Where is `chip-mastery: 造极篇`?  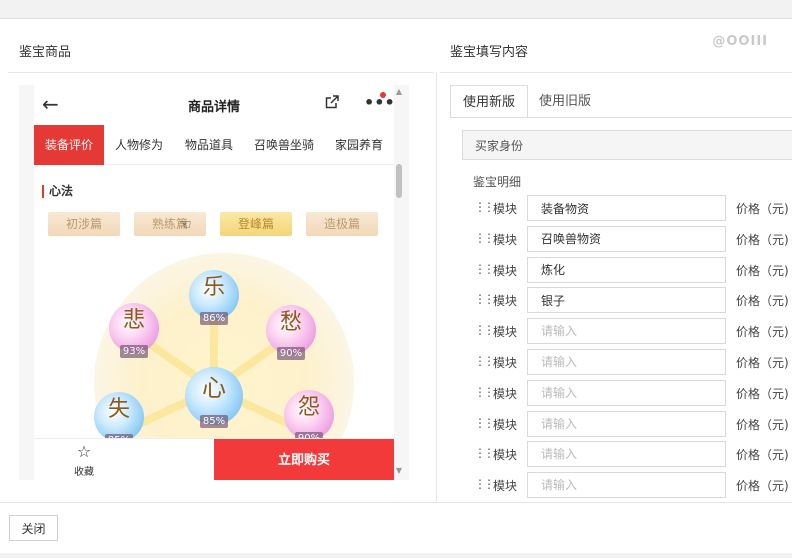 chip-mastery: 造极篇 is located at coordinates (342, 224).